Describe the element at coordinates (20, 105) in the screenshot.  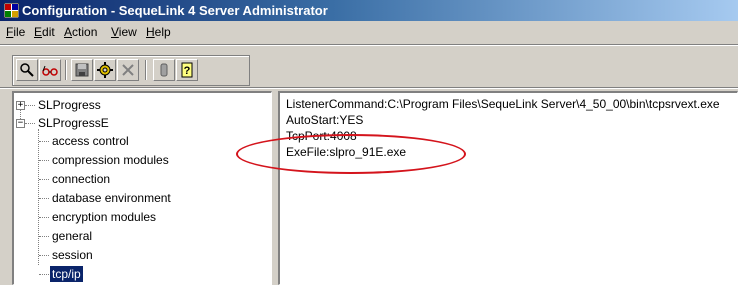
I see `expand-toggle: +` at that location.